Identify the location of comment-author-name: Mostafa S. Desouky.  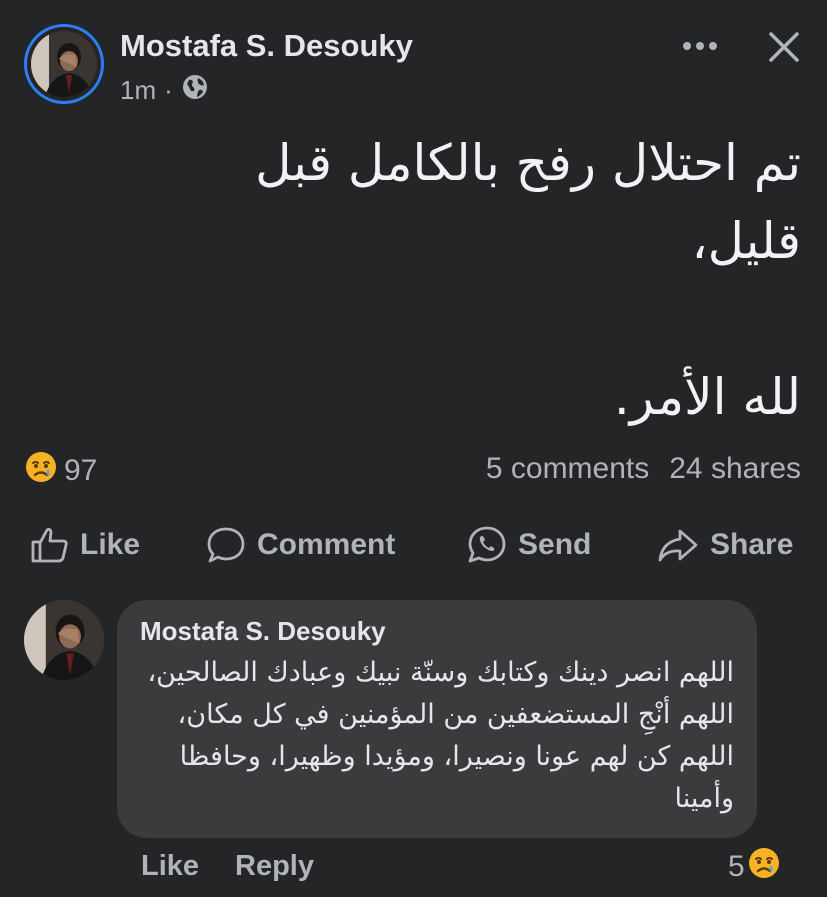
(263, 631).